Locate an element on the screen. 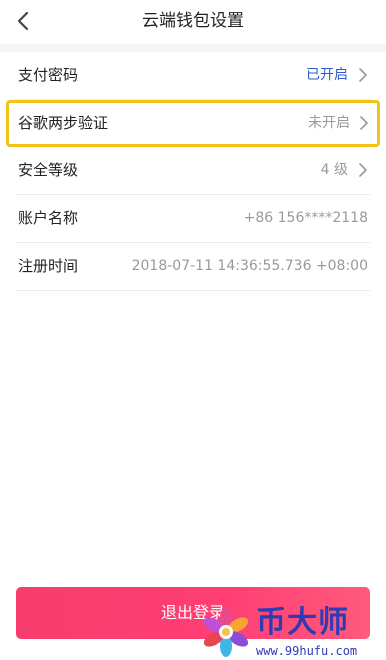 Image resolution: width=386 pixels, height=660 pixels. register-time-label: 注册时间 is located at coordinates (48, 266).